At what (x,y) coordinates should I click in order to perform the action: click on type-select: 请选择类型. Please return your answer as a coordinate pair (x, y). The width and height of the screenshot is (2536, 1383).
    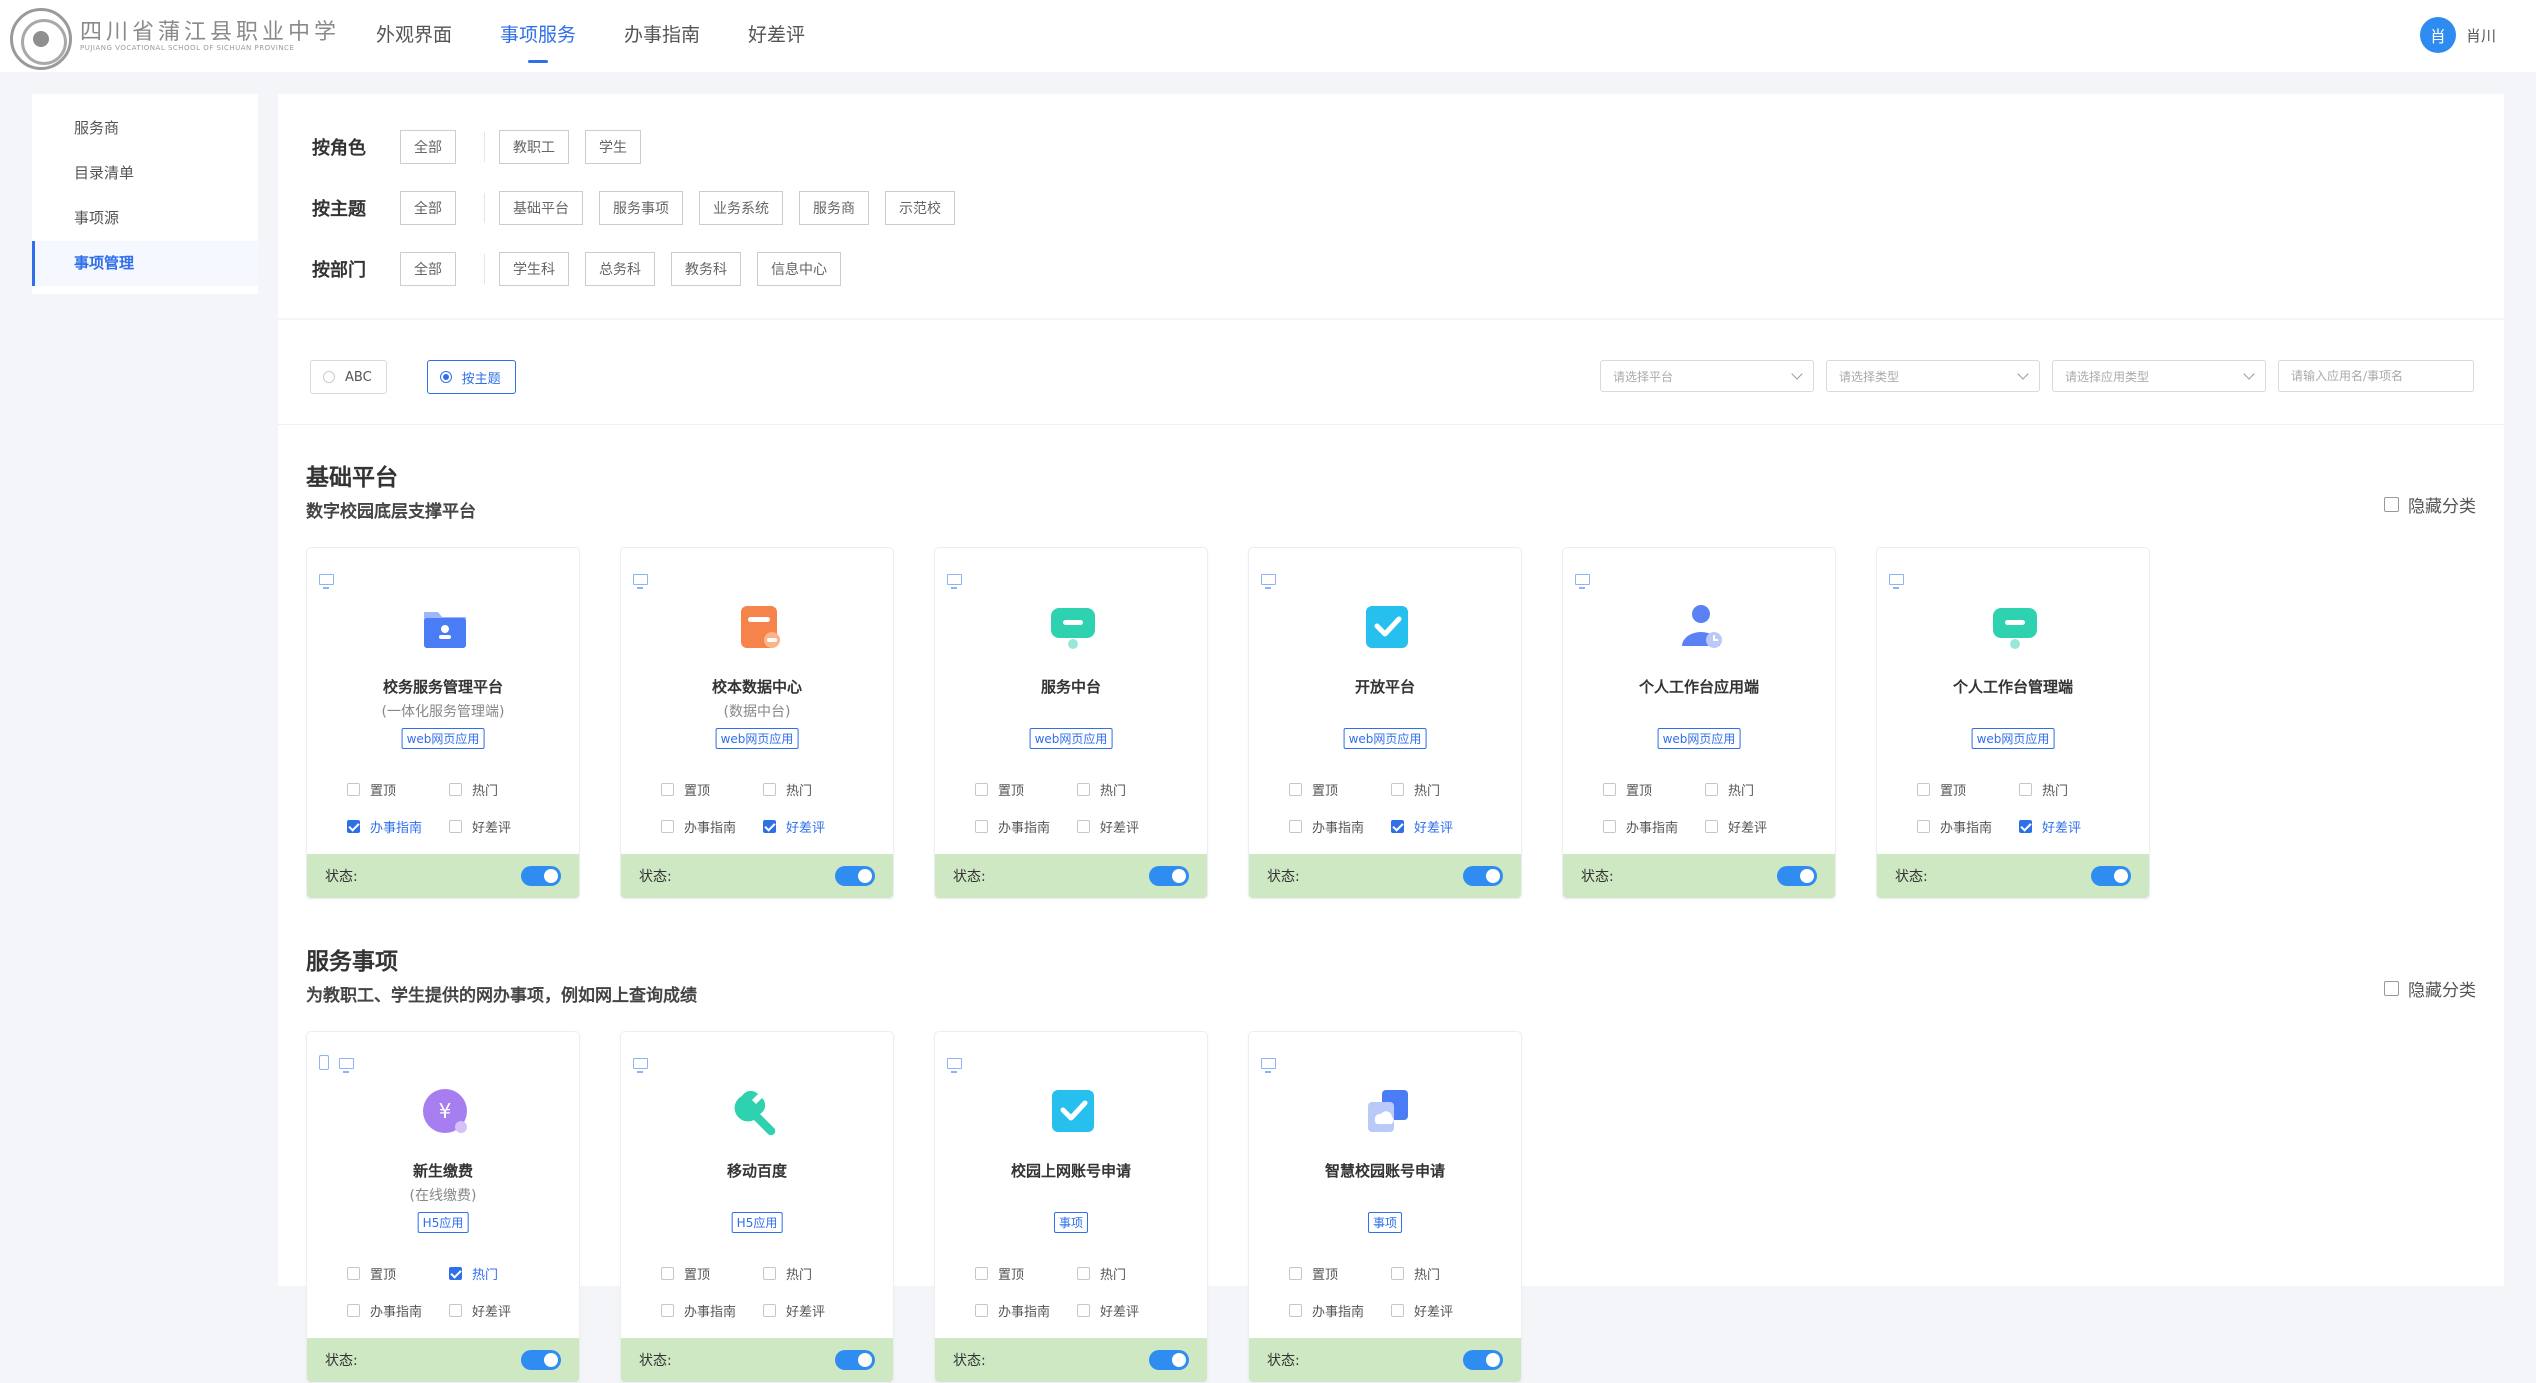
    Looking at the image, I should click on (1933, 376).